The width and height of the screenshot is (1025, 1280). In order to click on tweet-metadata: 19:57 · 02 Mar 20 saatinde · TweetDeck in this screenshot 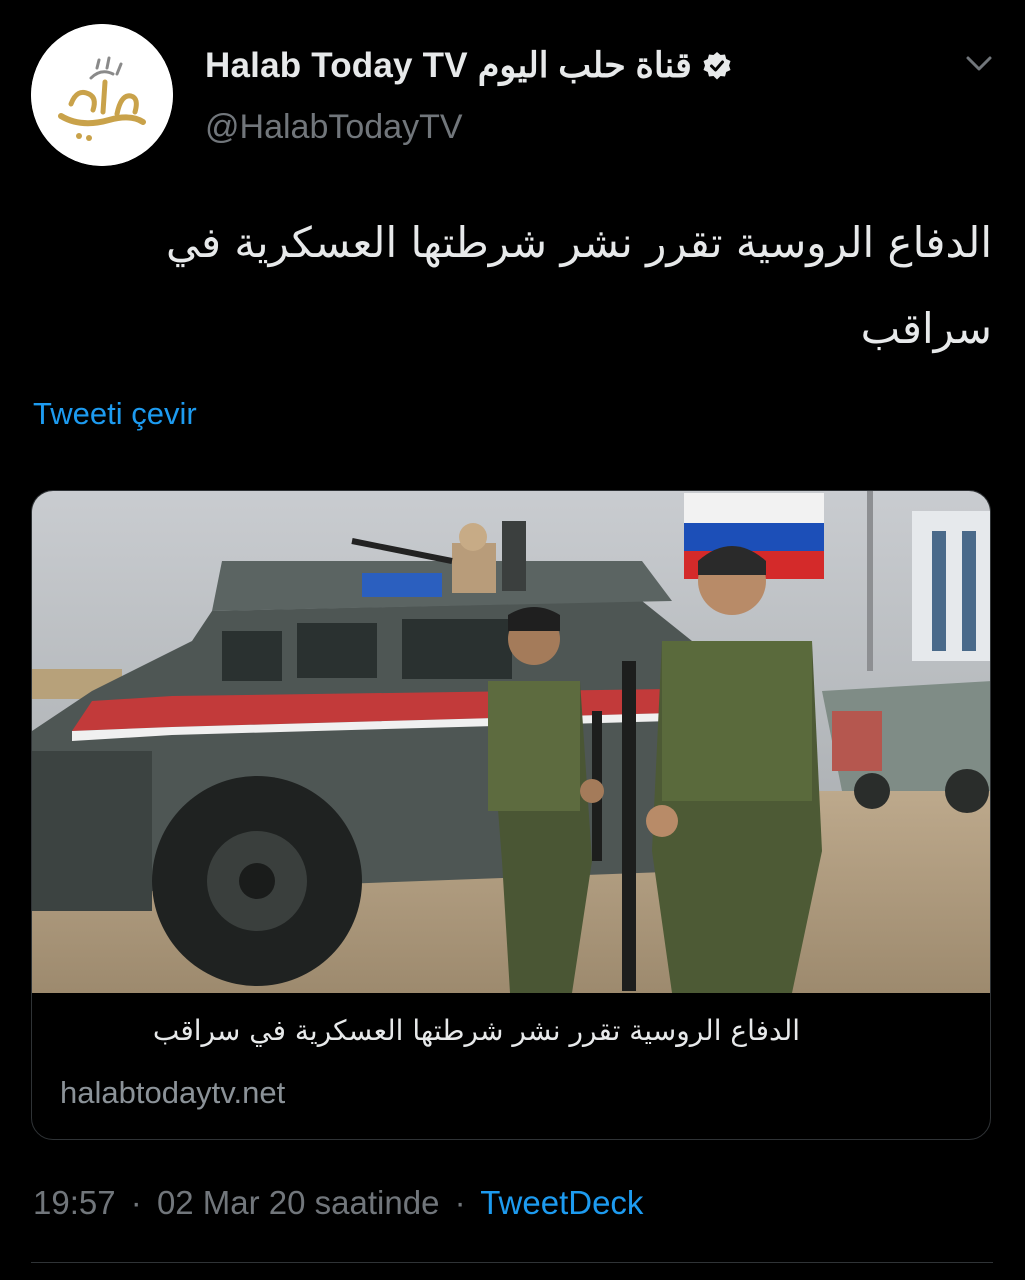, I will do `click(338, 1203)`.